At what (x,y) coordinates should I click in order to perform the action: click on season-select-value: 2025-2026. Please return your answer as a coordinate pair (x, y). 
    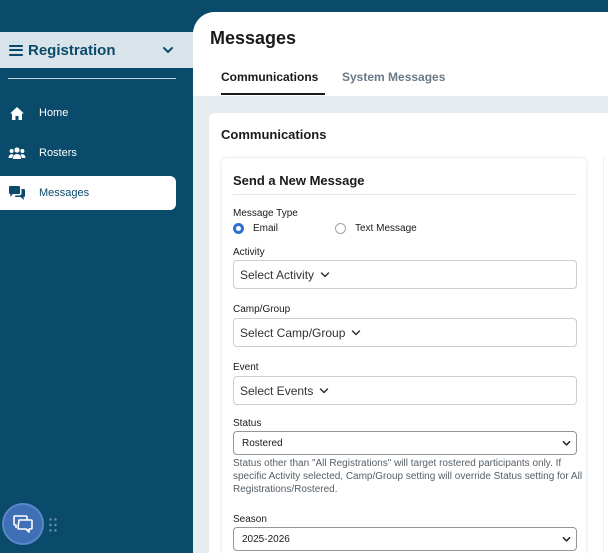
    Looking at the image, I should click on (266, 539).